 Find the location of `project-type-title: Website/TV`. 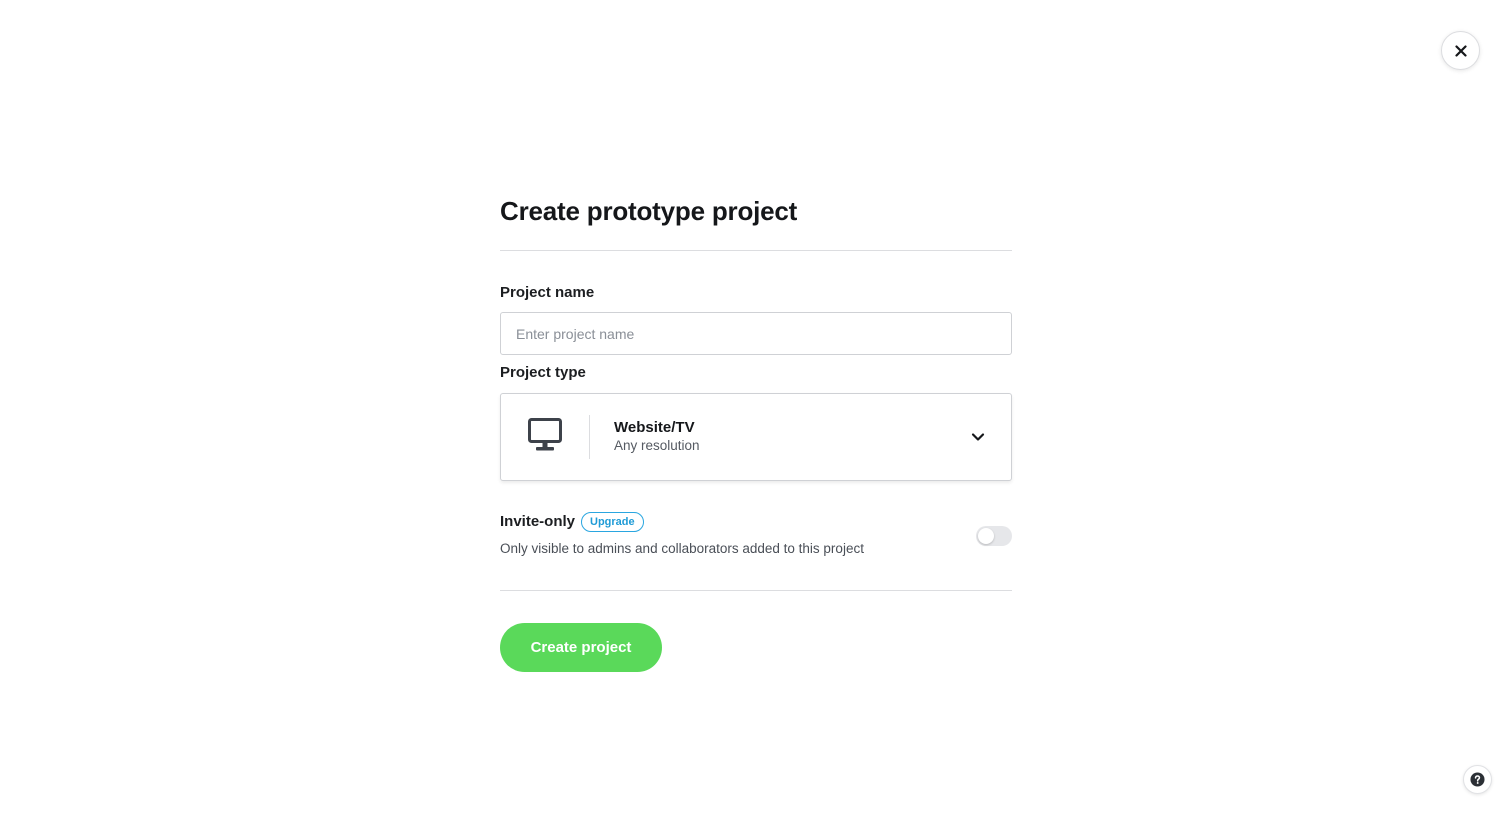

project-type-title: Website/TV is located at coordinates (654, 427).